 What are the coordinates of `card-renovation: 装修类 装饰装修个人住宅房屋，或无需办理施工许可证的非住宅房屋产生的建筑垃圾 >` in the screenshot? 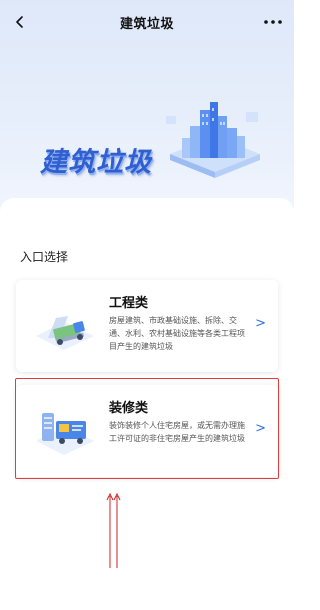 It's located at (147, 431).